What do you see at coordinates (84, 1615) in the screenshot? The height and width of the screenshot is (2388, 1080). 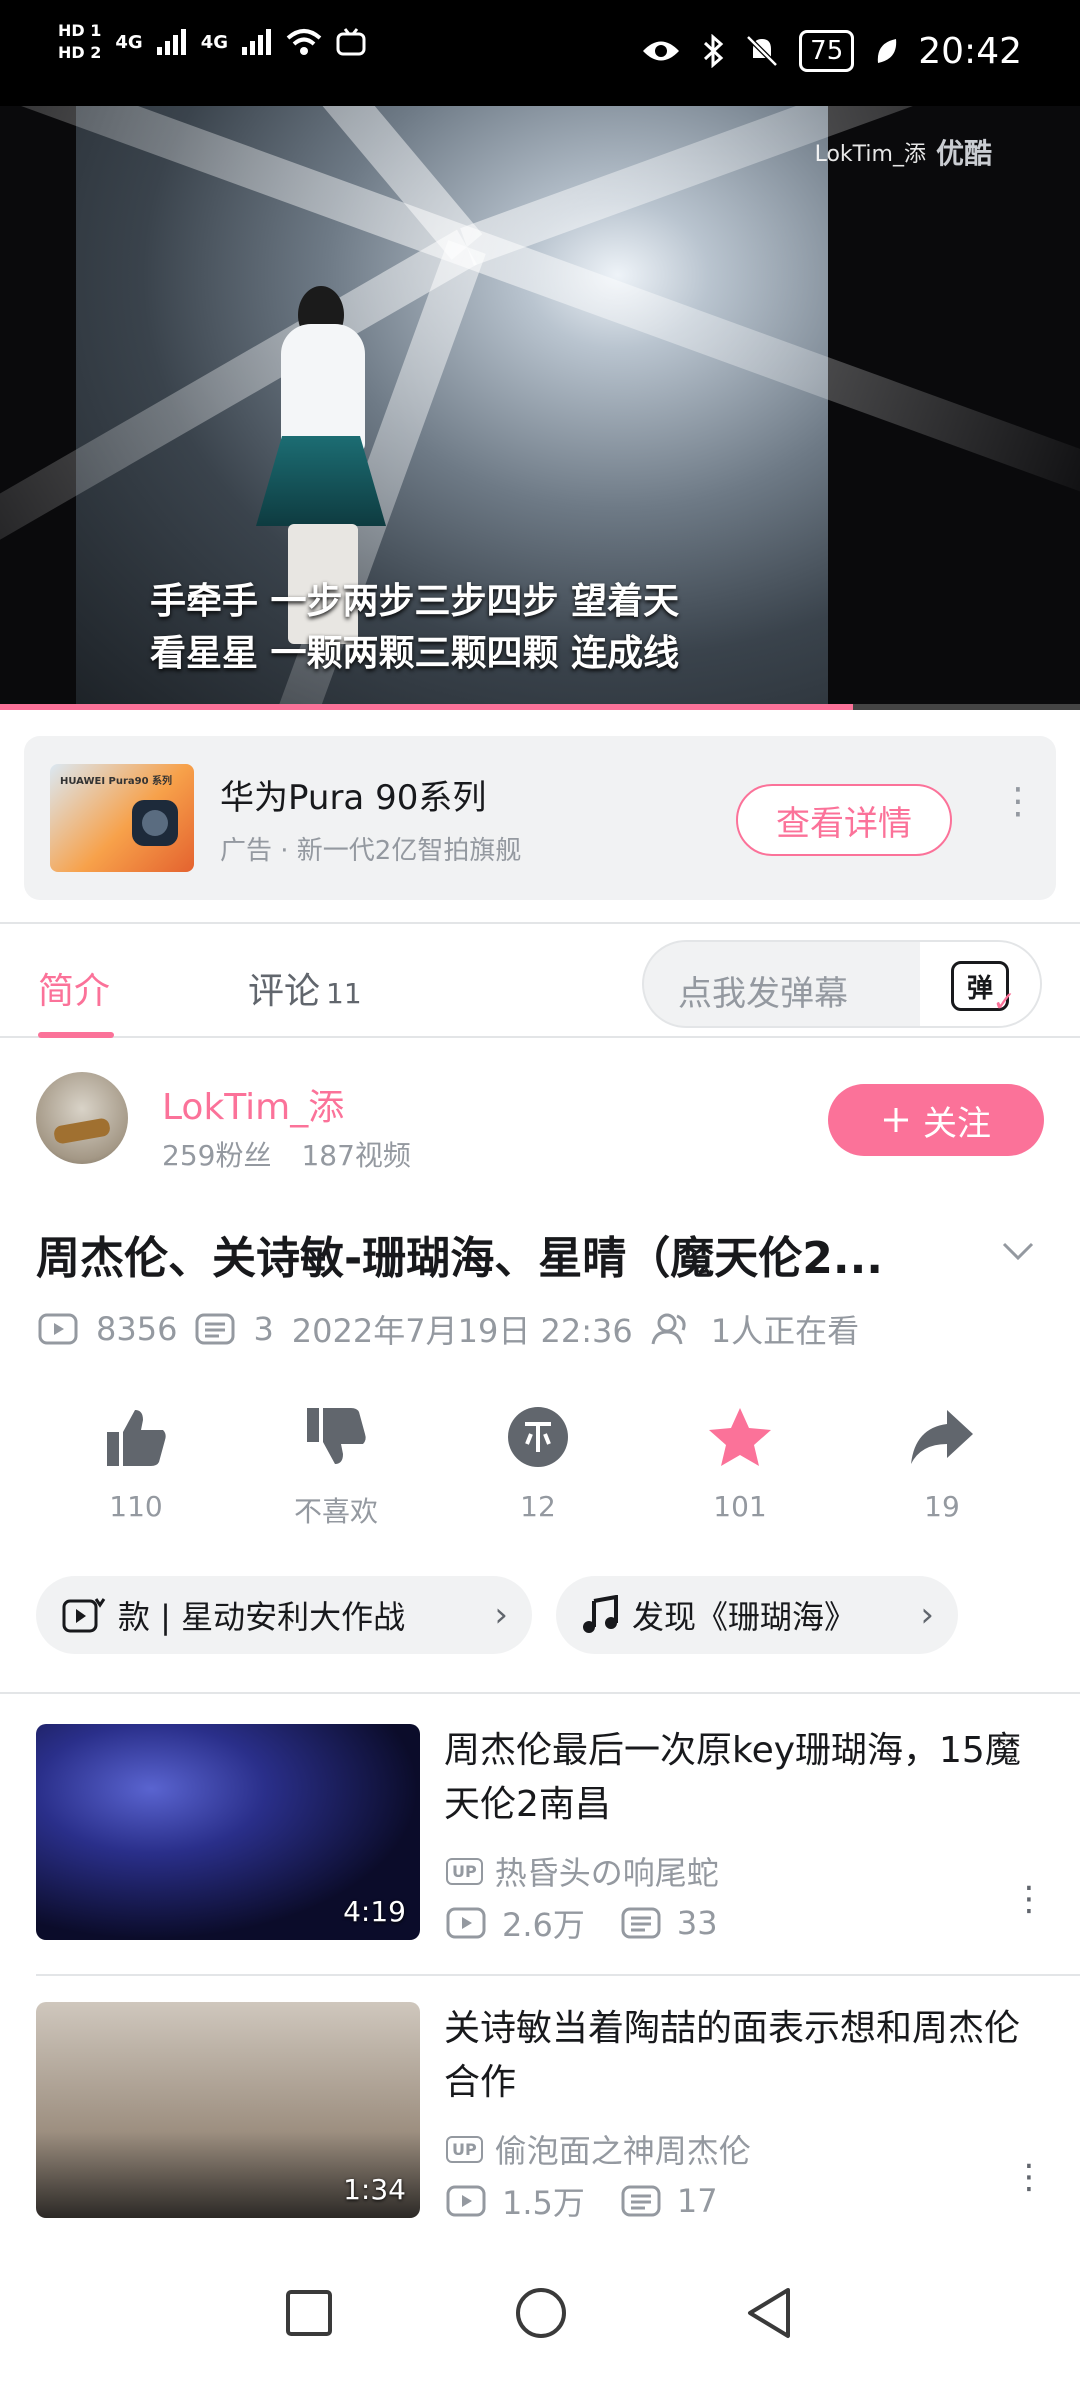 I see `activity-icon` at bounding box center [84, 1615].